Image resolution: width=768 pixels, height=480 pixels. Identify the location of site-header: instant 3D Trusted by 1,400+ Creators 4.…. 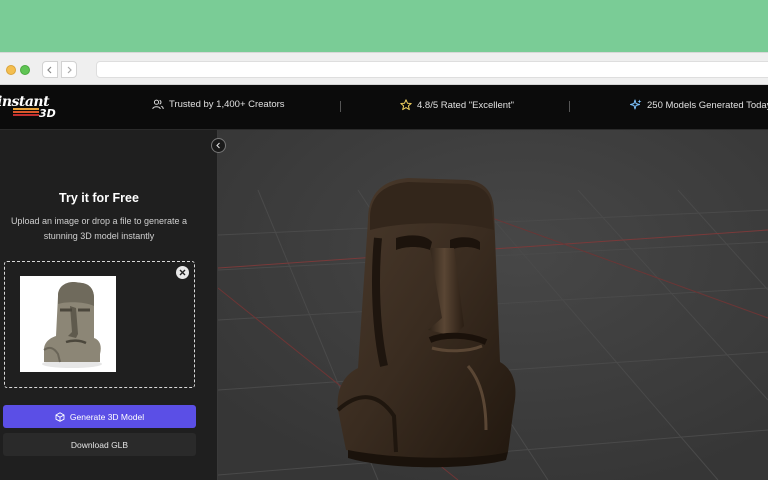
(384, 107).